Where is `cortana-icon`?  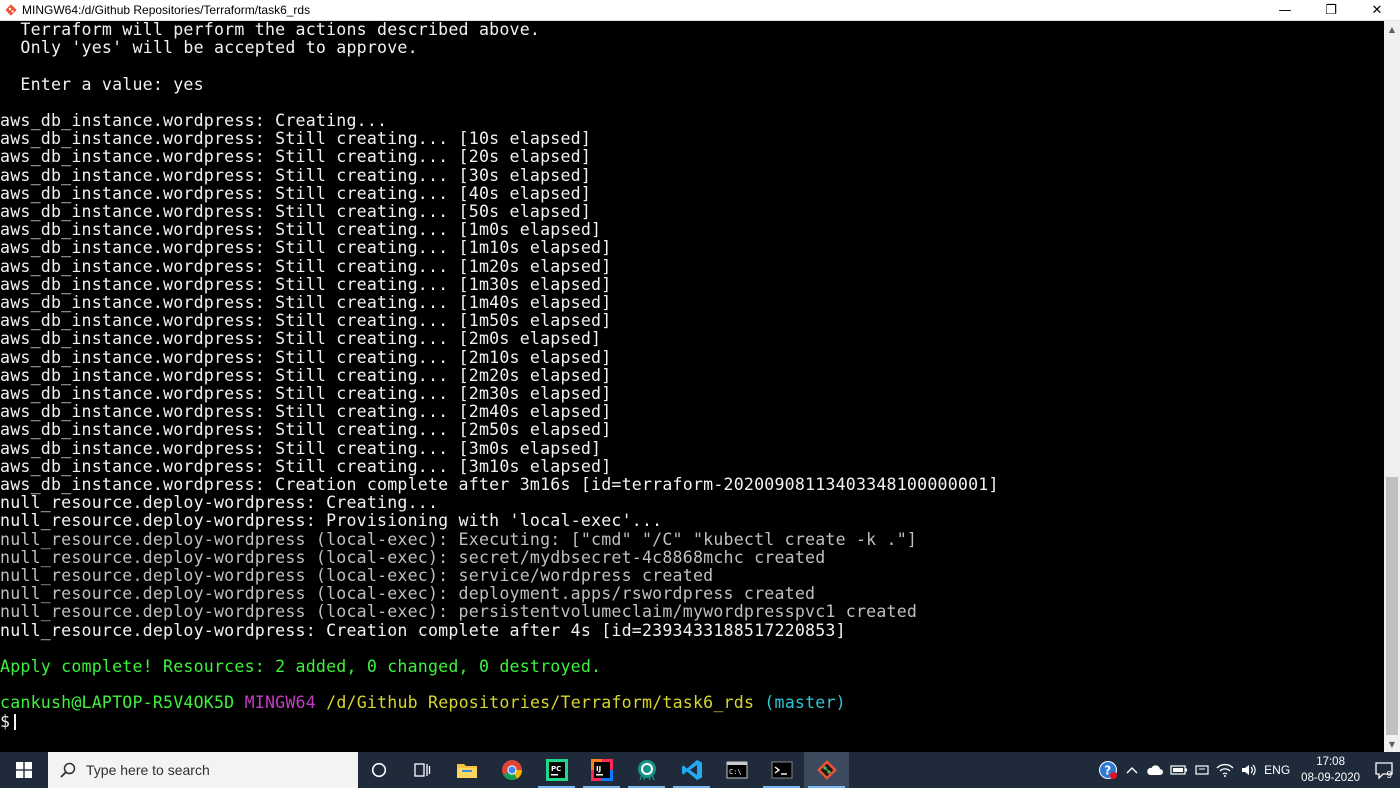 cortana-icon is located at coordinates (379, 770).